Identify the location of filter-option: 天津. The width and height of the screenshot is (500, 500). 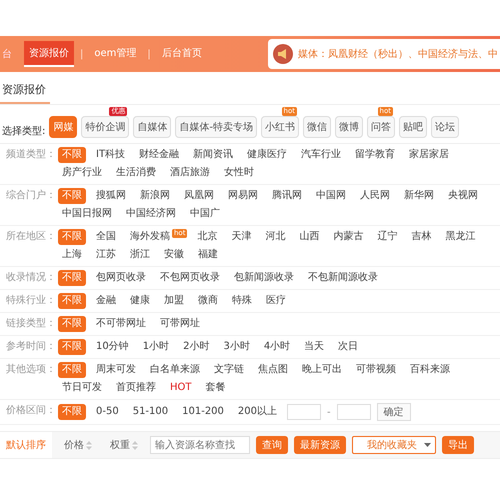
(241, 237).